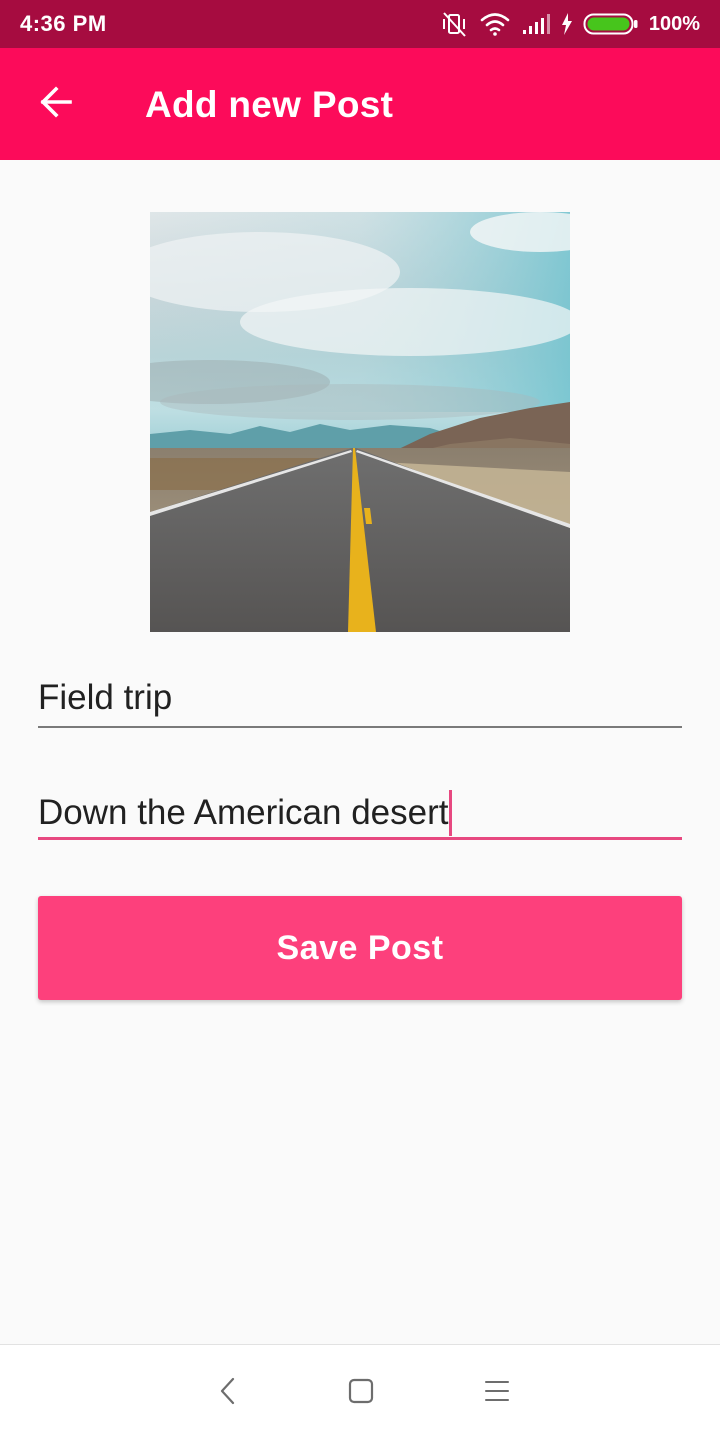 This screenshot has height=1441, width=720. Describe the element at coordinates (269, 104) in the screenshot. I see `page-title: Add new Post` at that location.